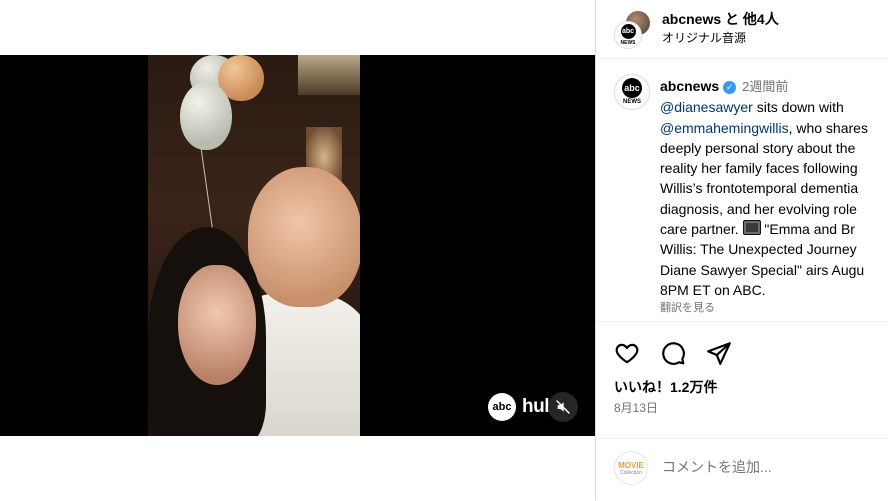 This screenshot has width=888, height=501. Describe the element at coordinates (807, 229) in the screenshot. I see `caption-line: "Emma and Br` at that location.